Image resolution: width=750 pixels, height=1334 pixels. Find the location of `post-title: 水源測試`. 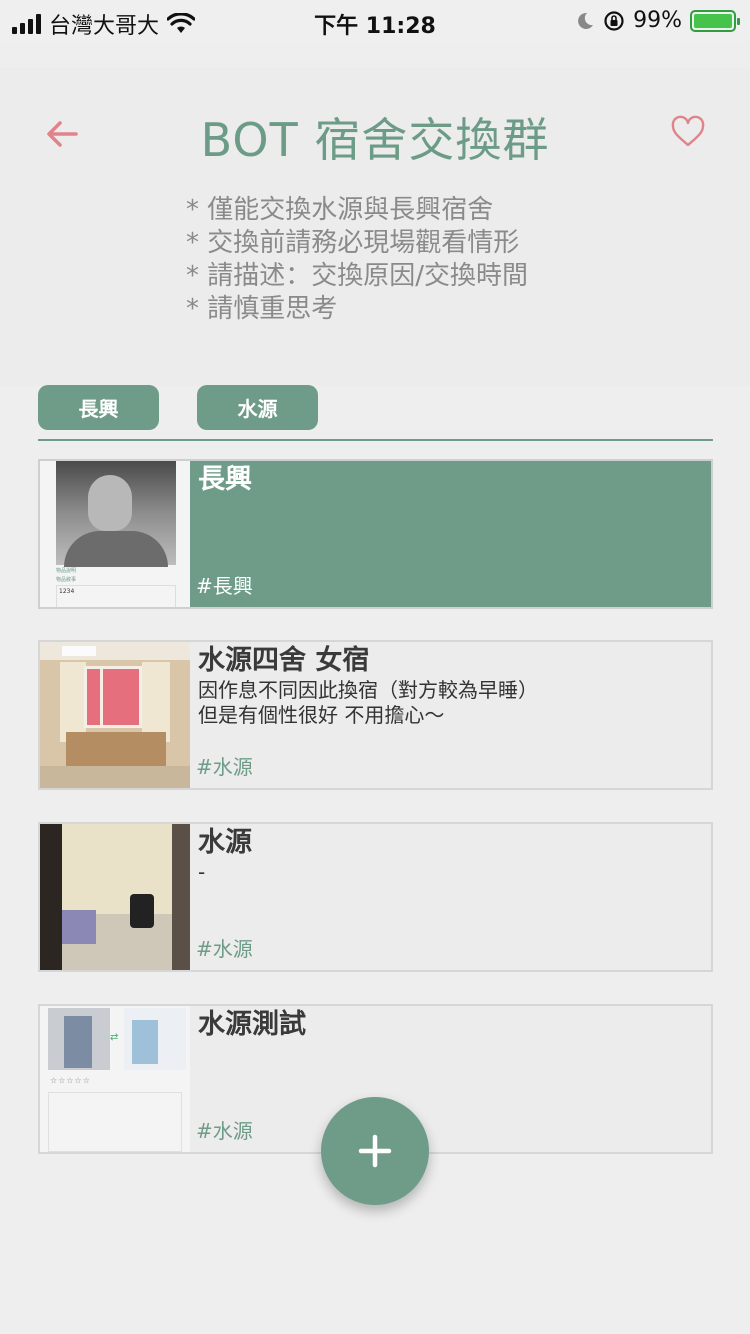

post-title: 水源測試 is located at coordinates (252, 1024).